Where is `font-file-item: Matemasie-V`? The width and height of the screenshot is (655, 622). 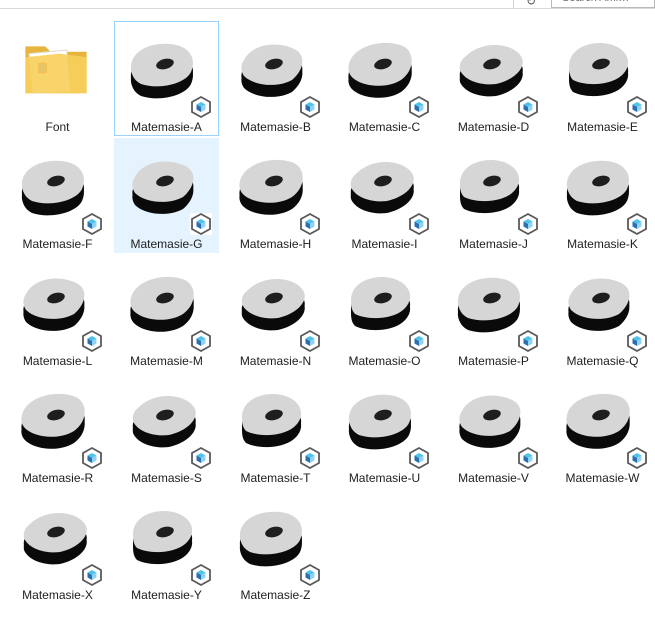 font-file-item: Matemasie-V is located at coordinates (493, 429).